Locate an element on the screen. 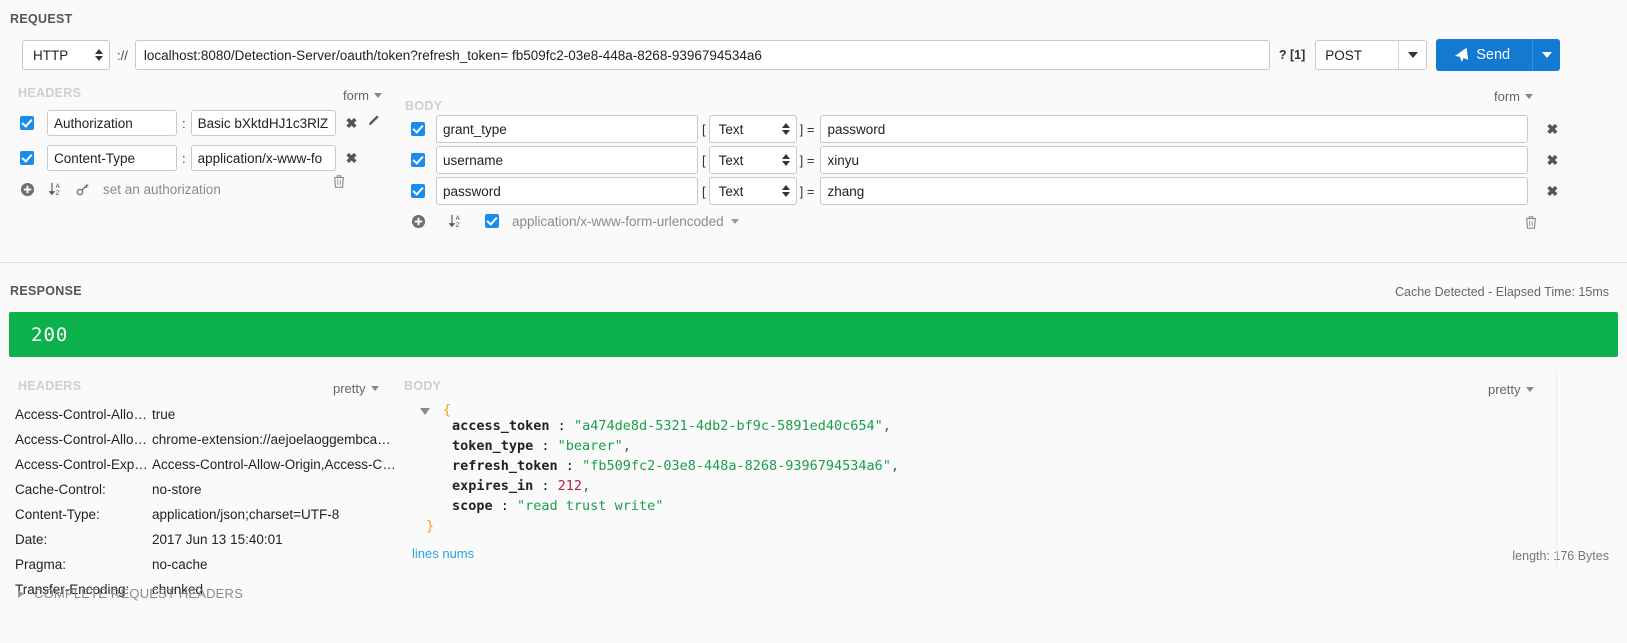  request-body-footer: AZ application/x-www-form-urlencoded is located at coordinates (984, 221).